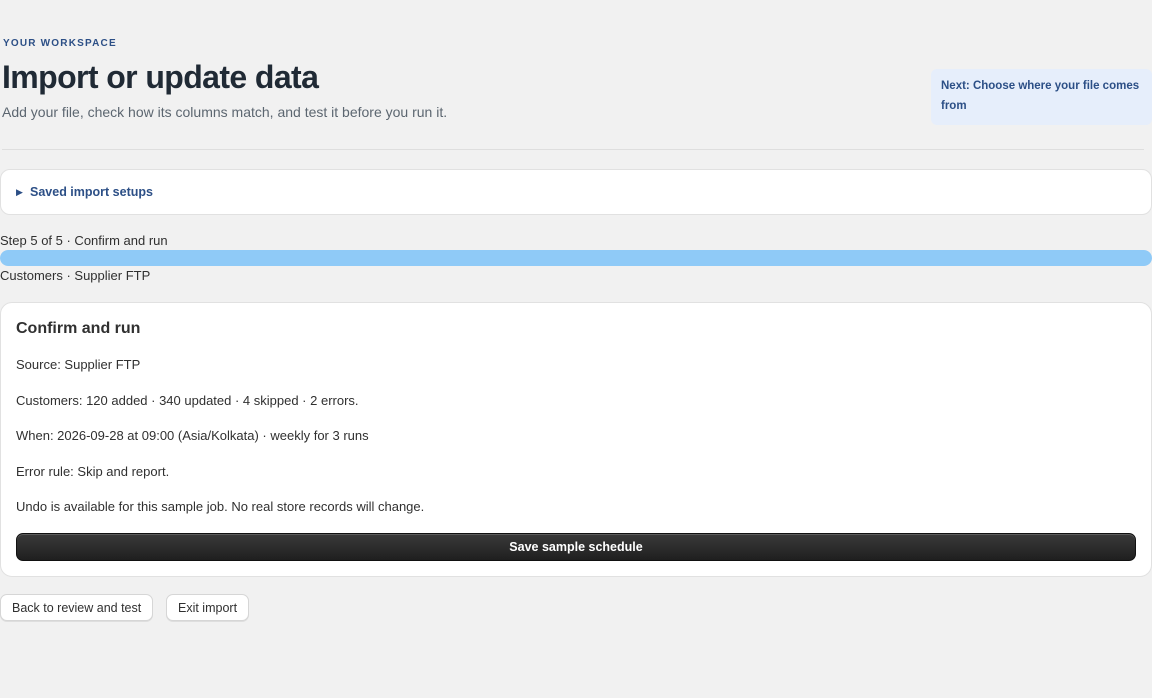 The width and height of the screenshot is (1152, 698). I want to click on exit-import-button: Exit import, so click(208, 607).